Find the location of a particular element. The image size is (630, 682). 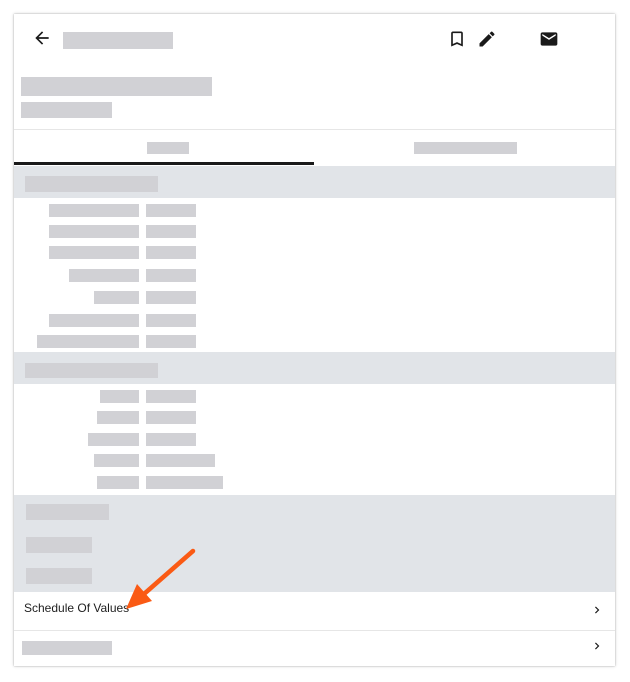

tabs-top-divider is located at coordinates (314, 129).